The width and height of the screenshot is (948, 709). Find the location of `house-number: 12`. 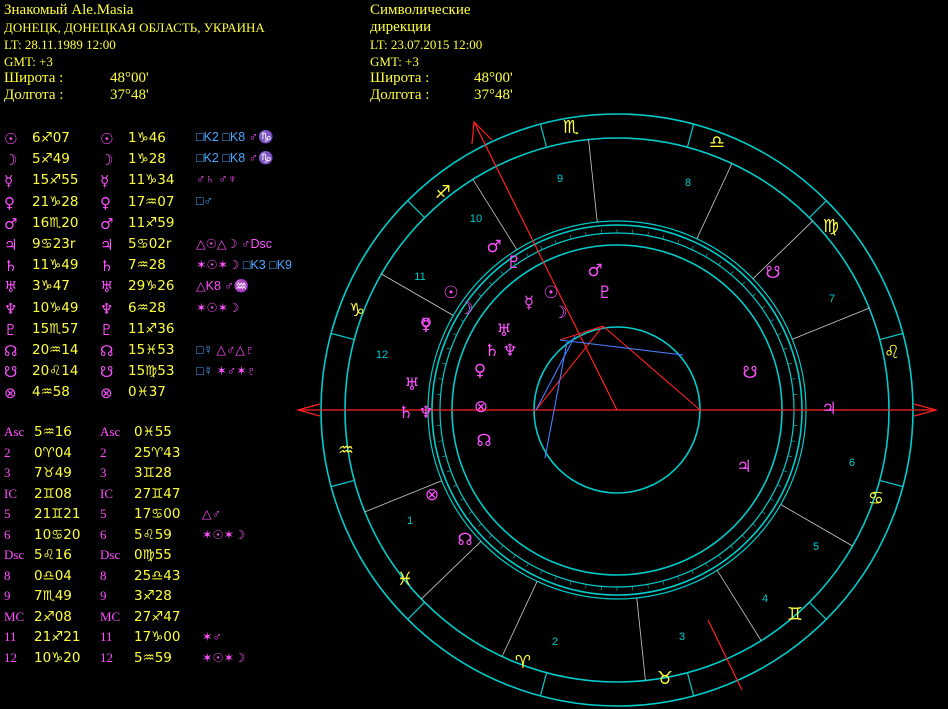

house-number: 12 is located at coordinates (382, 355).